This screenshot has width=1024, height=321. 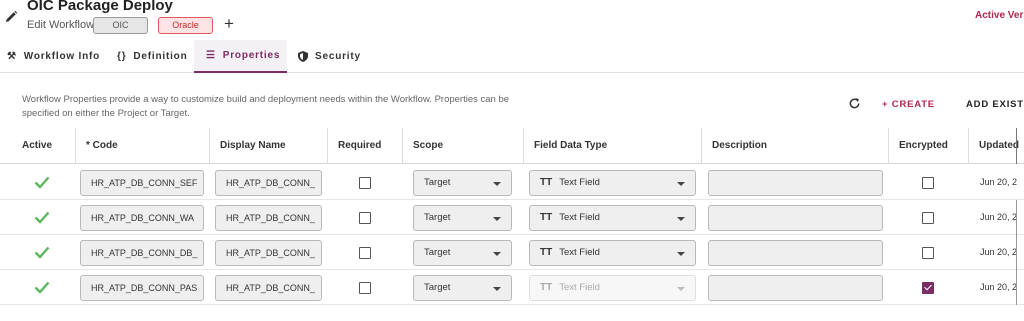 I want to click on tab-label: Properties, so click(x=251, y=55).